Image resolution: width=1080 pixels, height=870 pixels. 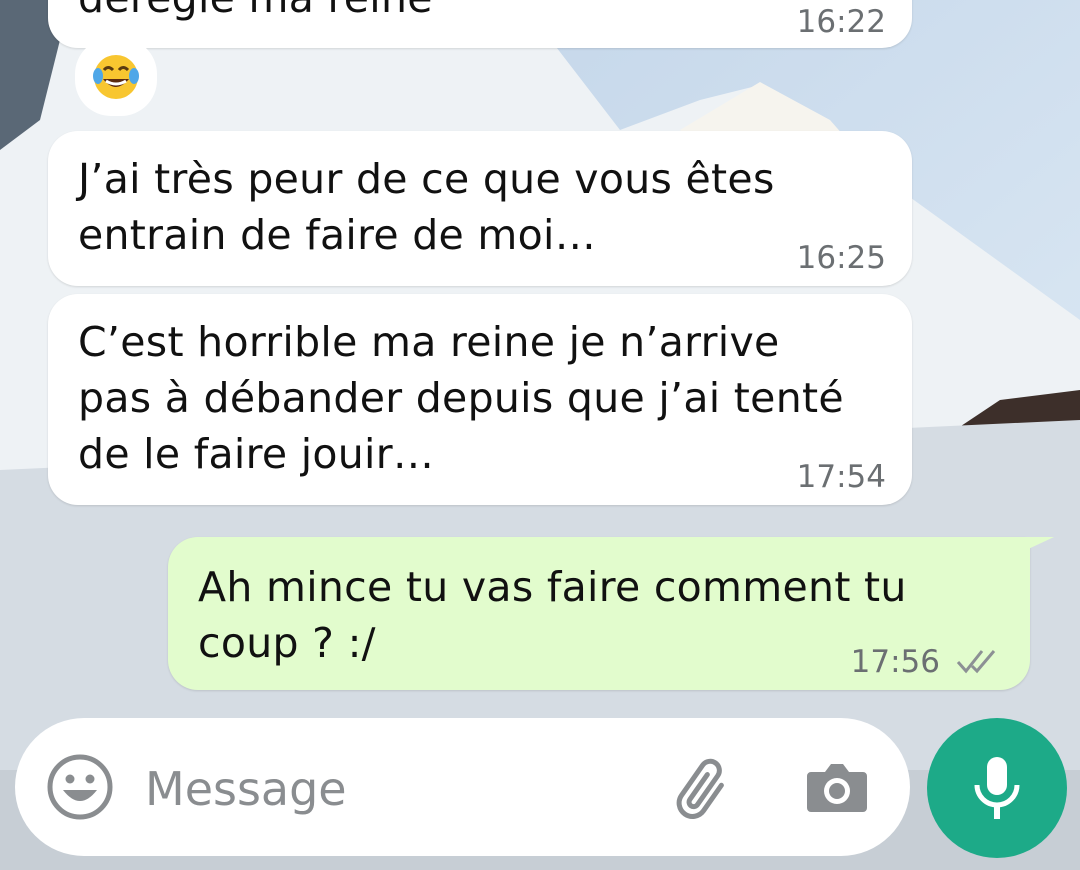 I want to click on incoming-message: déréglé ma reine 16:22, so click(x=480, y=24).